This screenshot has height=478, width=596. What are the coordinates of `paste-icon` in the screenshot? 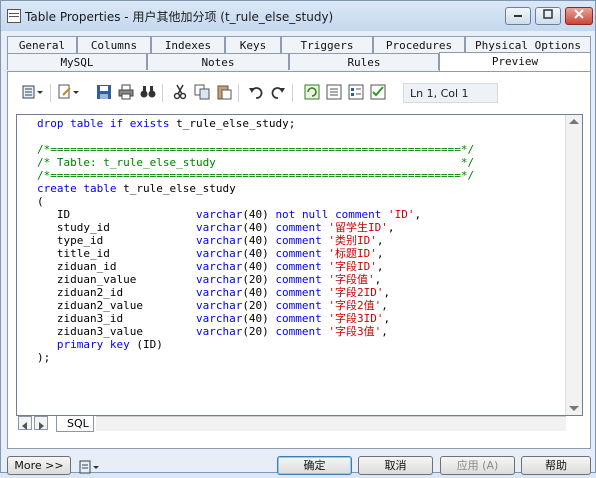 It's located at (224, 92).